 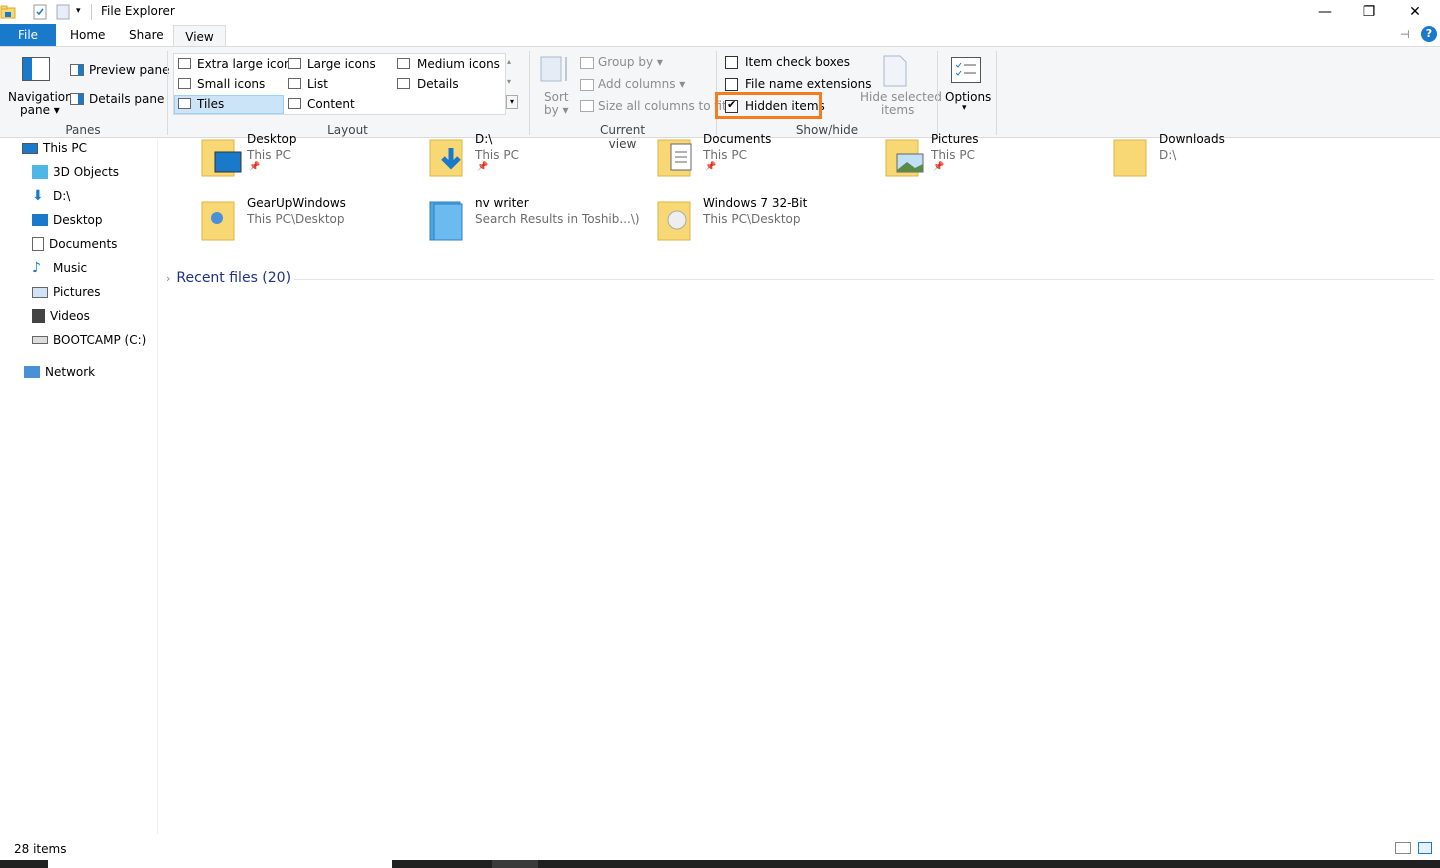 What do you see at coordinates (438, 84) in the screenshot?
I see `layout-details: Details` at bounding box center [438, 84].